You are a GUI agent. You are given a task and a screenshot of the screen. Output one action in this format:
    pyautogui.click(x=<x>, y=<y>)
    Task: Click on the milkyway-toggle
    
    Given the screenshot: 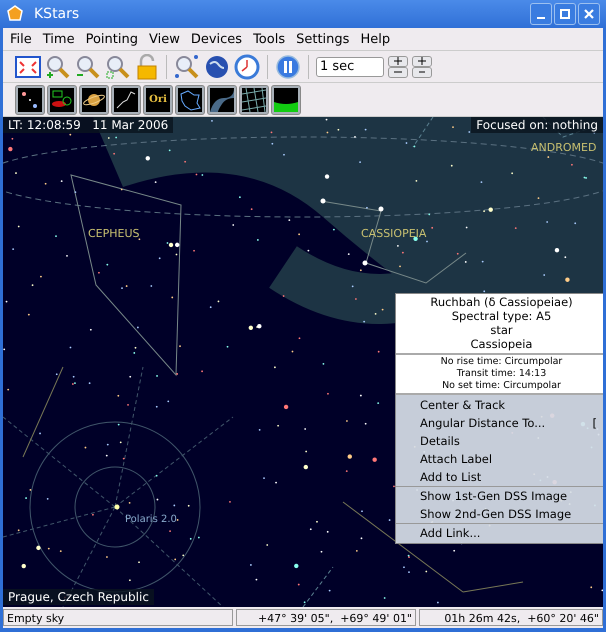 What is the action you would take?
    pyautogui.click(x=222, y=99)
    